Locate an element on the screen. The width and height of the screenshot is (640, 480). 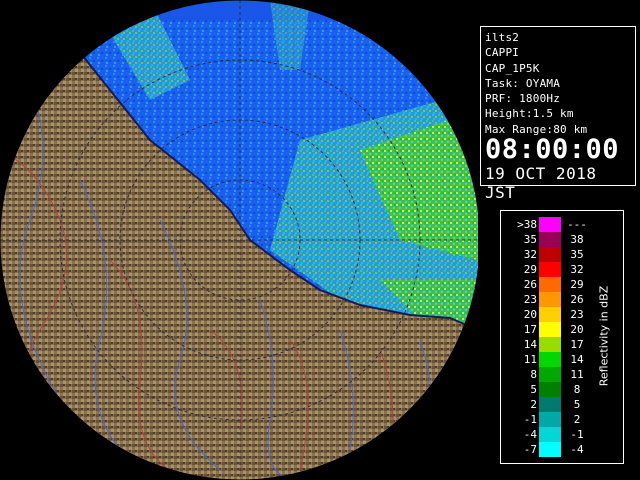
legend-upper-bound: -4 is located at coordinates (577, 449).